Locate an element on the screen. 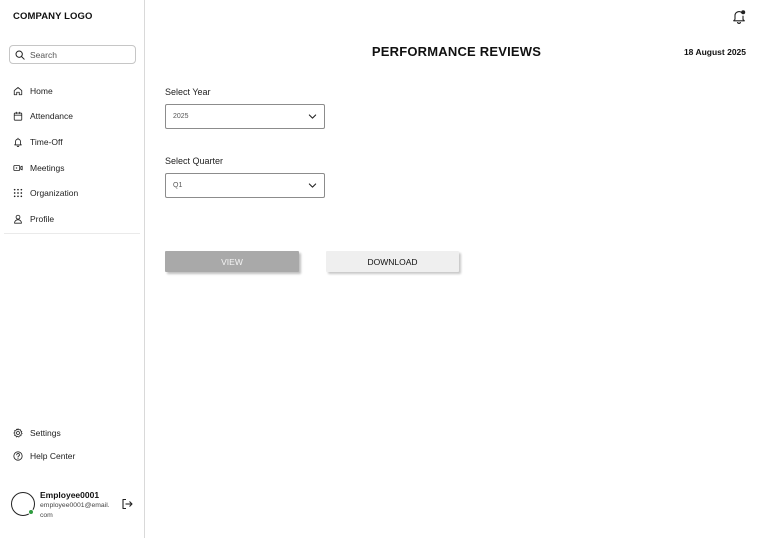 This screenshot has width=768, height=538. year-label: Select Year is located at coordinates (188, 92).